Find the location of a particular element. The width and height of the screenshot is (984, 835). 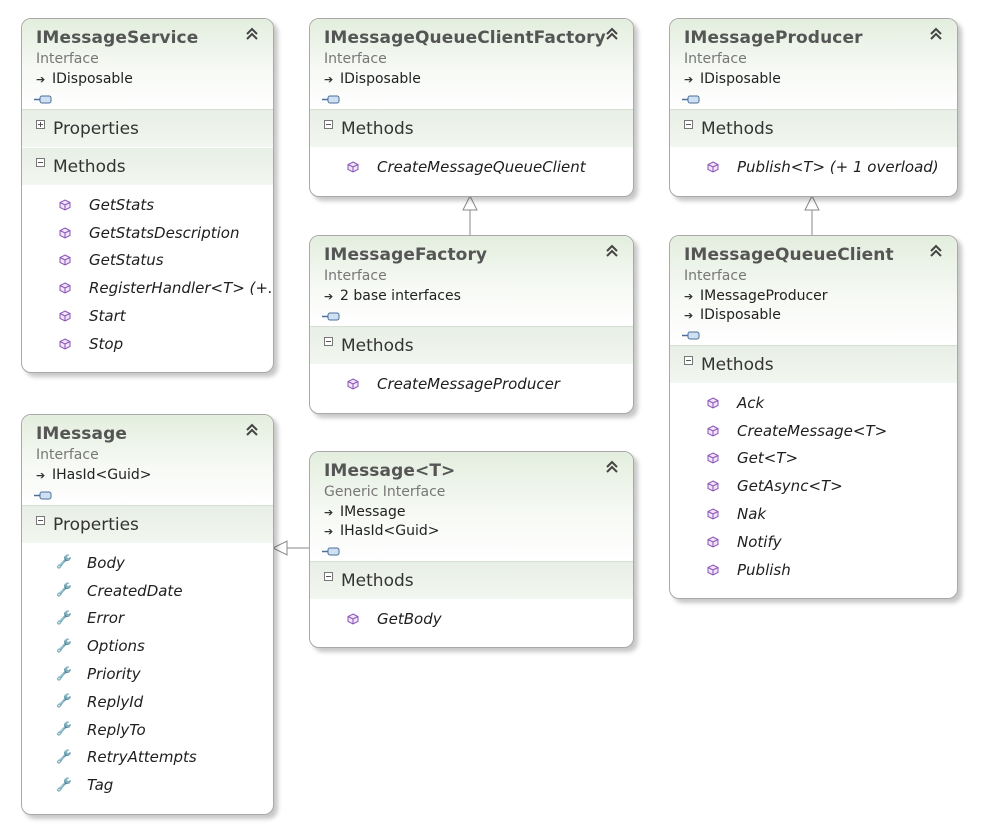

method-item: GetBody is located at coordinates (471, 619).